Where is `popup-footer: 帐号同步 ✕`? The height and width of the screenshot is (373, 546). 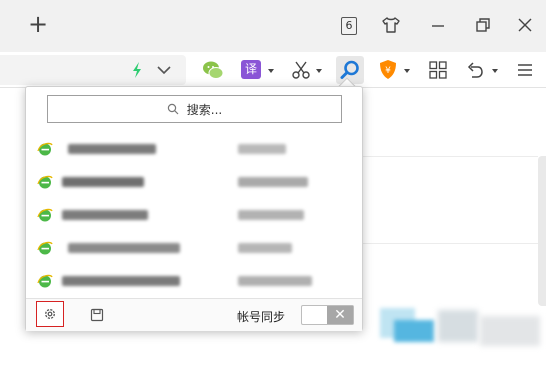 popup-footer: 帐号同步 ✕ is located at coordinates (194, 314).